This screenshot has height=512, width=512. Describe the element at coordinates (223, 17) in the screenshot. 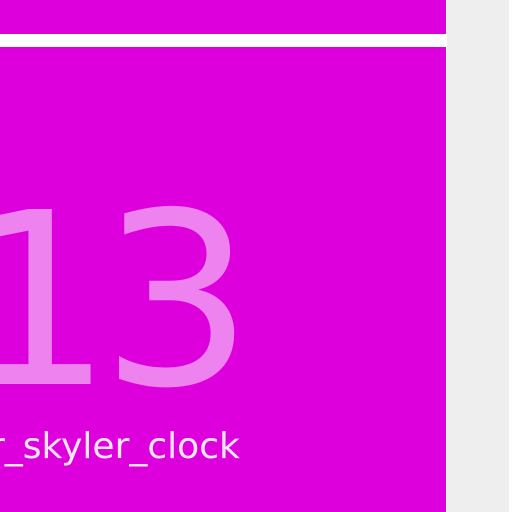

I see `top-widget-panel` at that location.